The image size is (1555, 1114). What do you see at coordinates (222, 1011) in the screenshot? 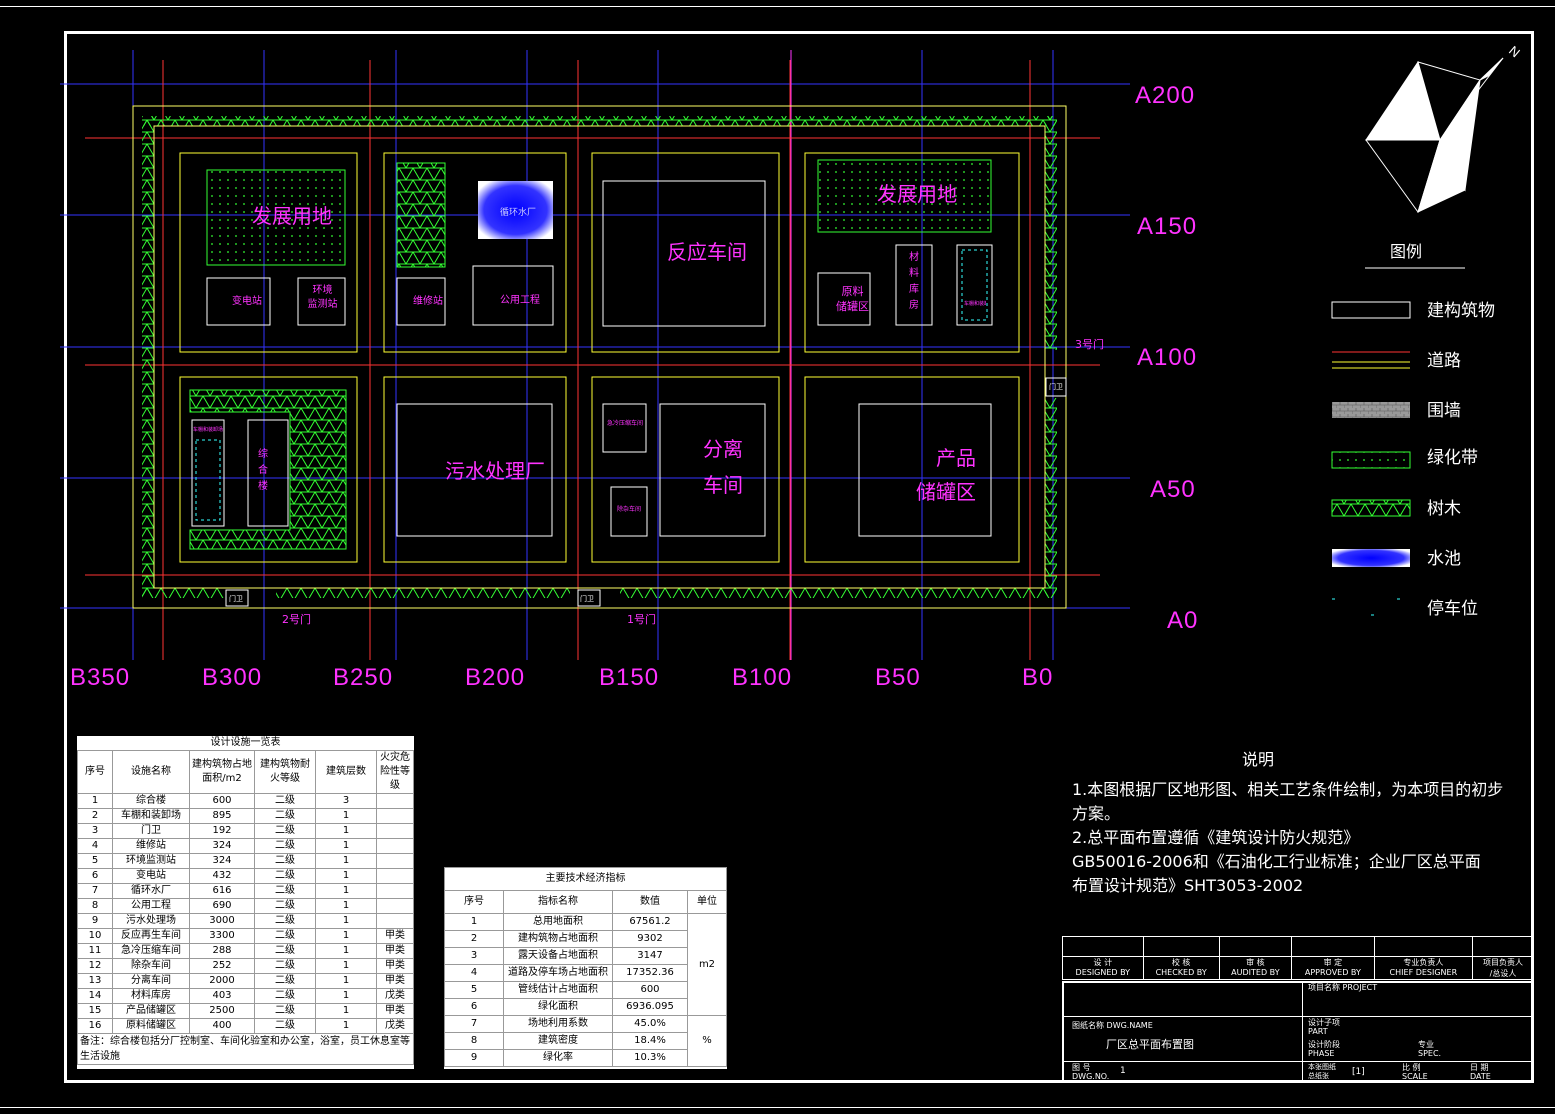
I see `facilities-cell: 2500` at bounding box center [222, 1011].